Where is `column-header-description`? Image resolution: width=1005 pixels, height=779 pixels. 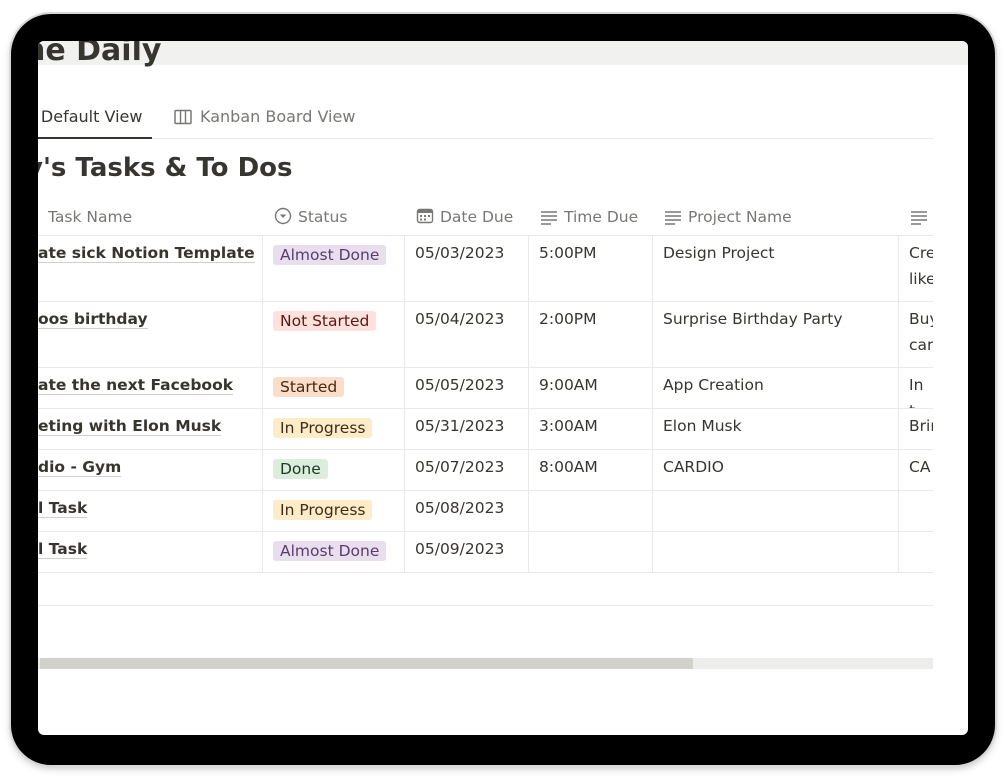
column-header-description is located at coordinates (922, 217).